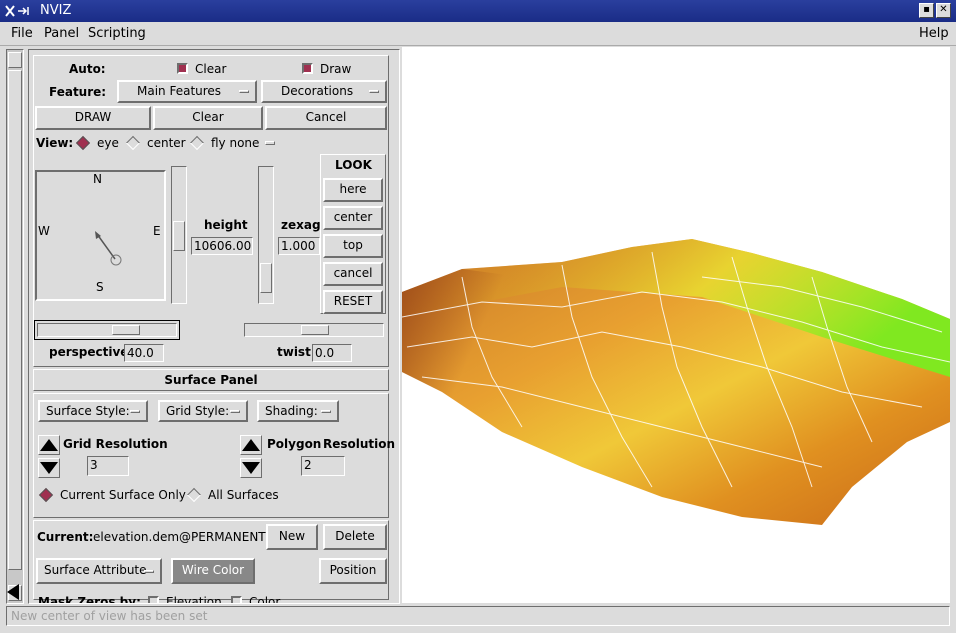 The image size is (956, 633). I want to click on polygon-resolution-label: Resolution, so click(359, 444).